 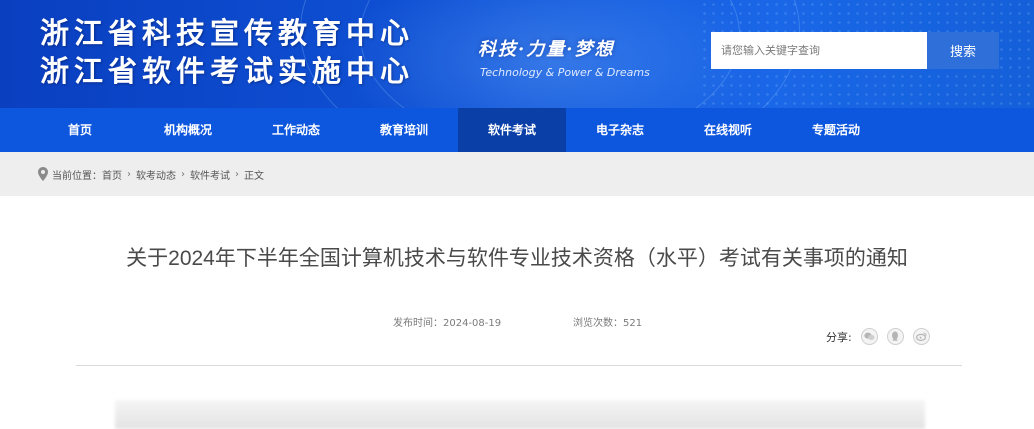 What do you see at coordinates (963, 50) in the screenshot?
I see `search-button: 搜索` at bounding box center [963, 50].